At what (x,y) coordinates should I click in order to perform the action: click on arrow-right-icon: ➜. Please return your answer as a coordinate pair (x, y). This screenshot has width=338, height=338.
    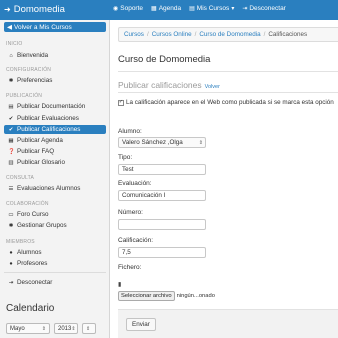
    Looking at the image, I should click on (7, 9).